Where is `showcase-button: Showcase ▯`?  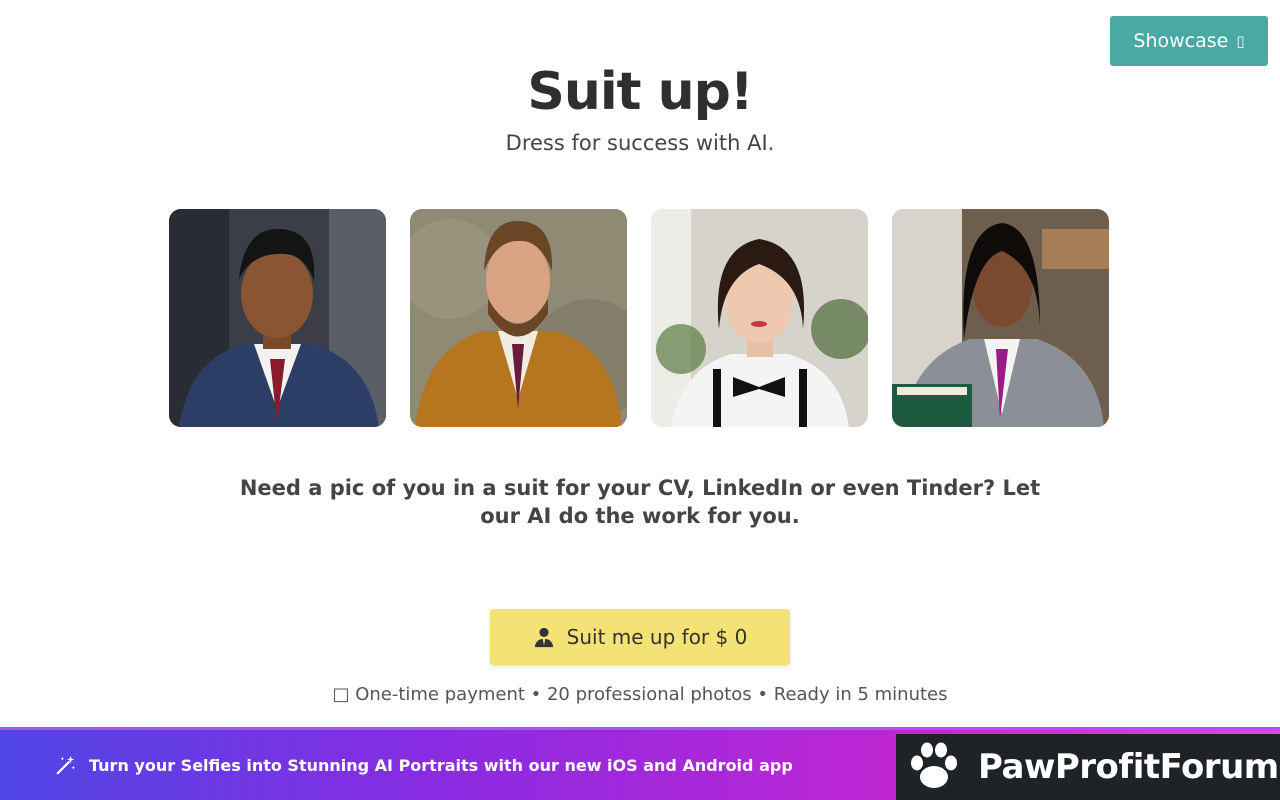
showcase-button: Showcase ▯ is located at coordinates (1189, 41).